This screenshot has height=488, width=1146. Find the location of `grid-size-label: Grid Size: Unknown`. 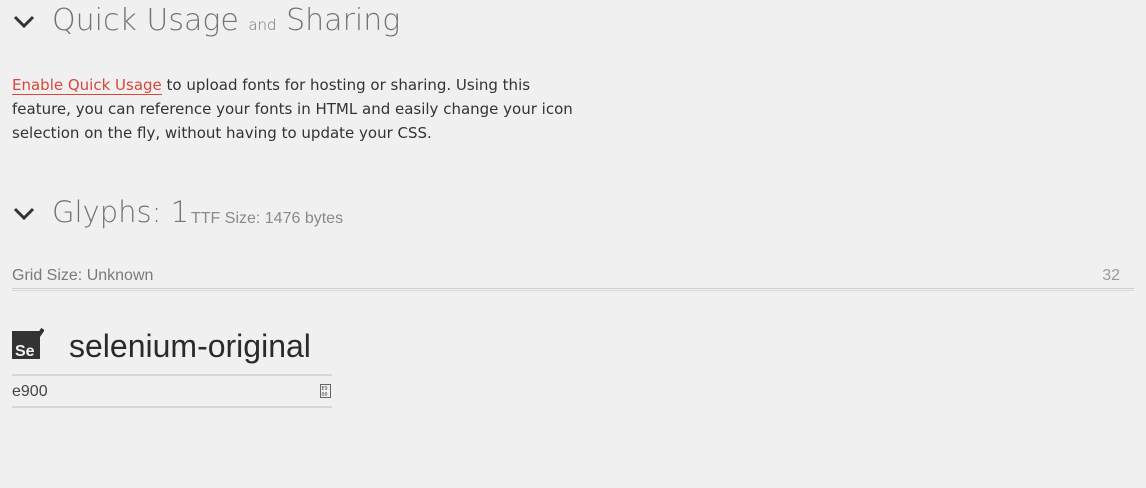

grid-size-label: Grid Size: Unknown is located at coordinates (83, 275).